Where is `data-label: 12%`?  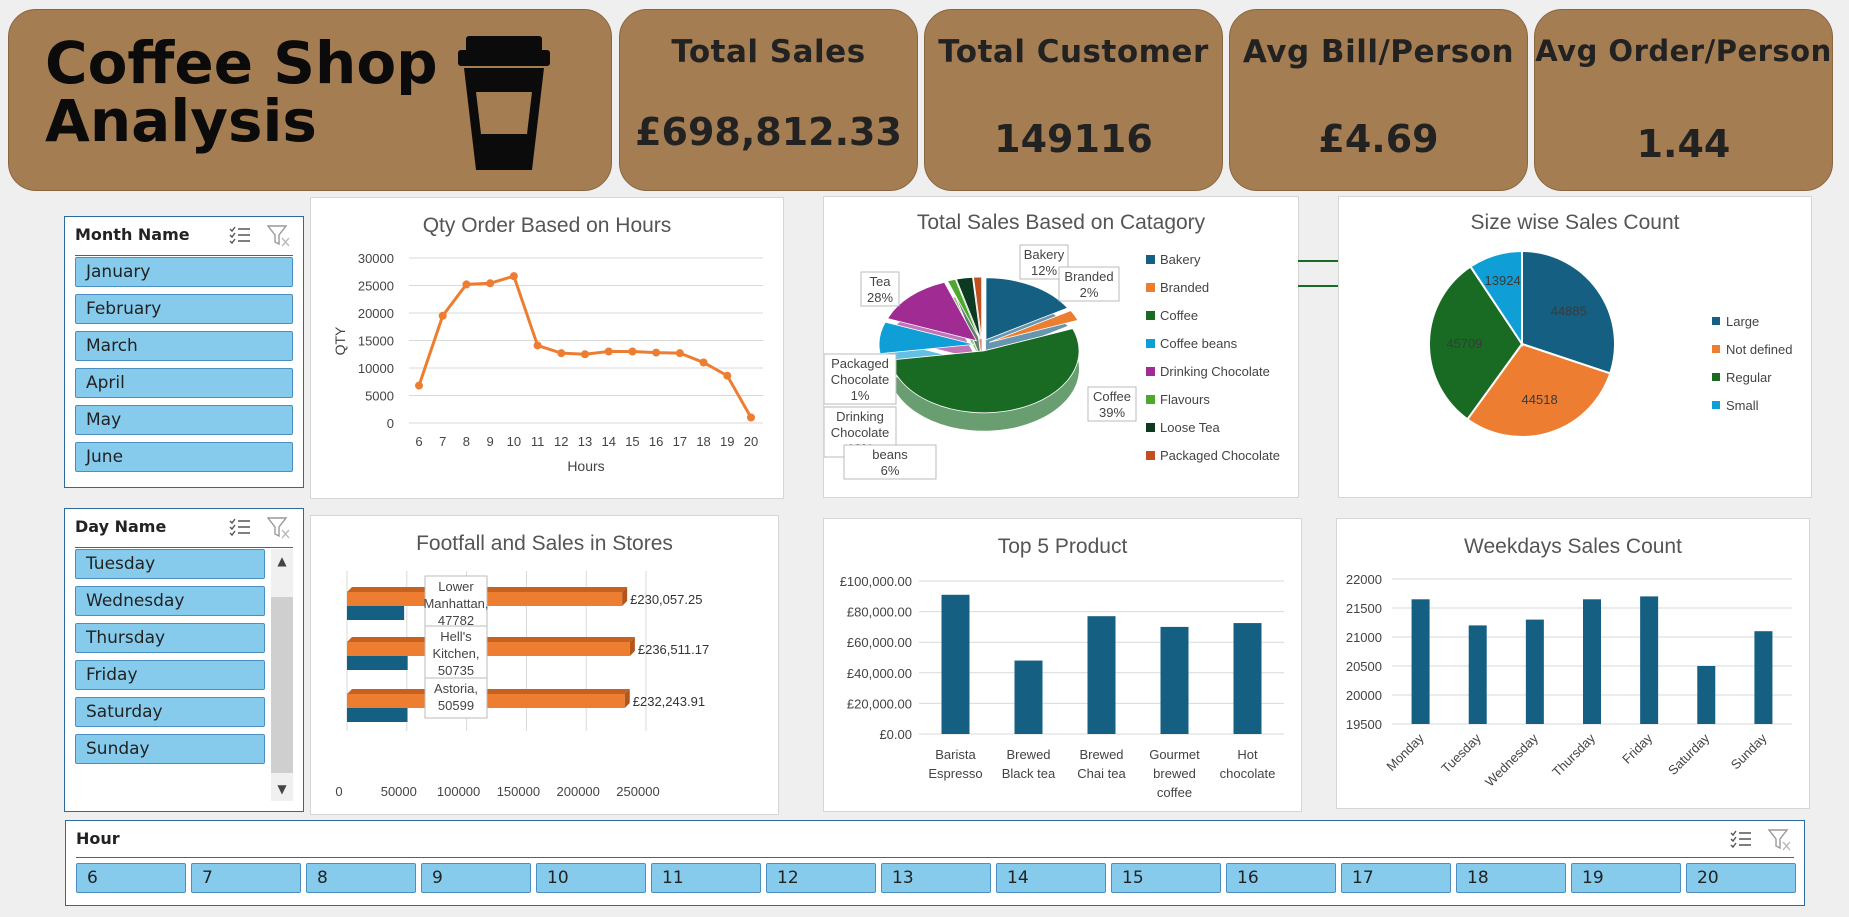 data-label: 12% is located at coordinates (1044, 270).